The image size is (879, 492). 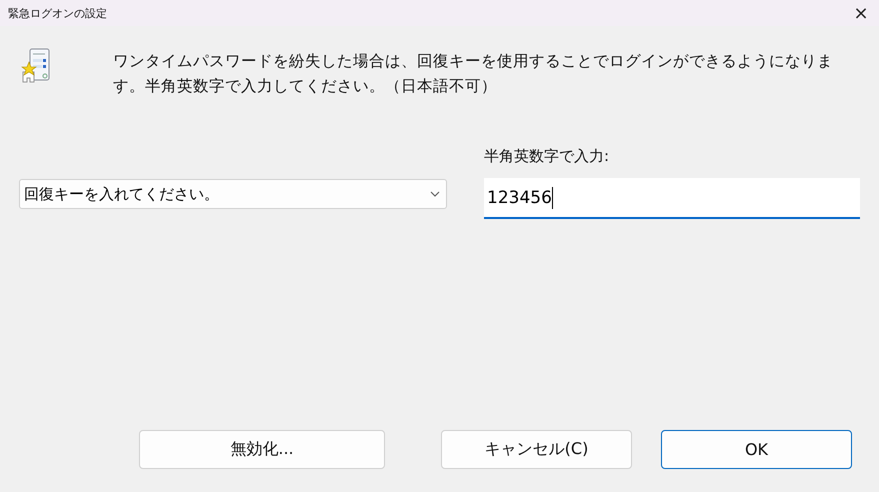 I want to click on instruction-text: ワンタイムパスワードを紛失した場合は、回復キーを使用することでログインができるようになります。半角英数字で入力してください。（日本語不可）, so click(x=473, y=74).